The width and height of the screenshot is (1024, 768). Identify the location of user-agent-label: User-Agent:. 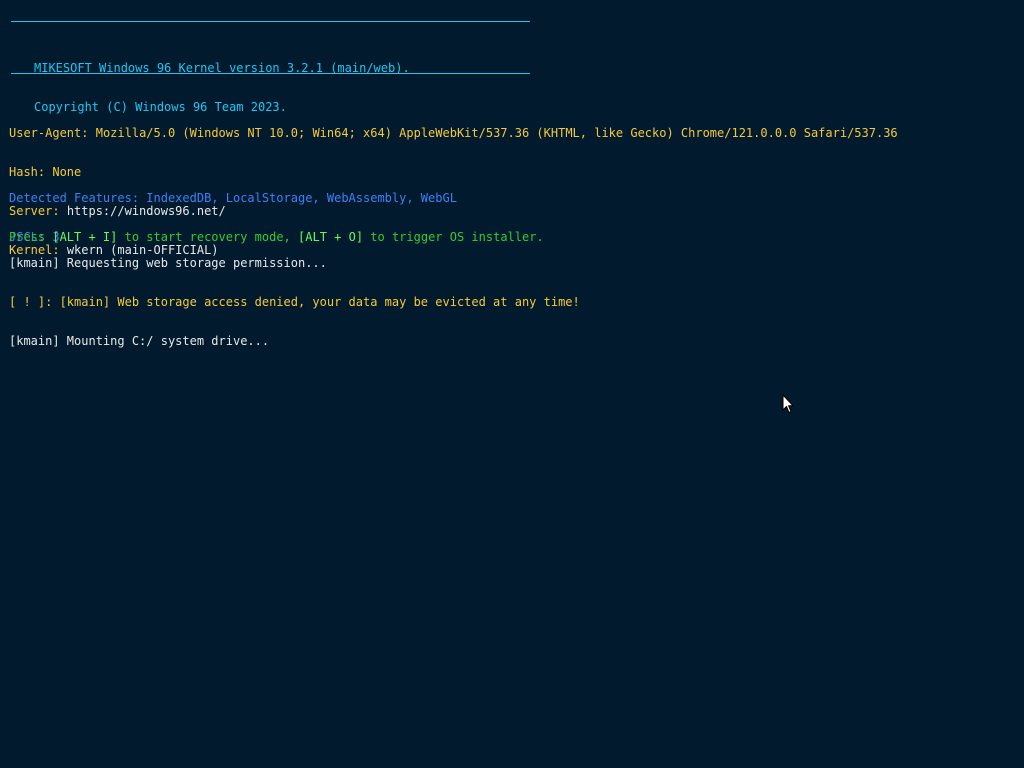
(49, 133).